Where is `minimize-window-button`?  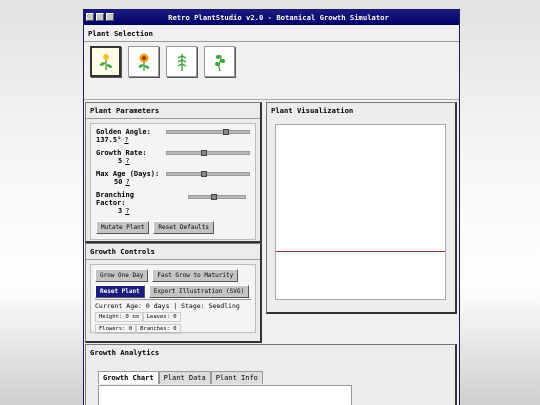 minimize-window-button is located at coordinates (100, 17).